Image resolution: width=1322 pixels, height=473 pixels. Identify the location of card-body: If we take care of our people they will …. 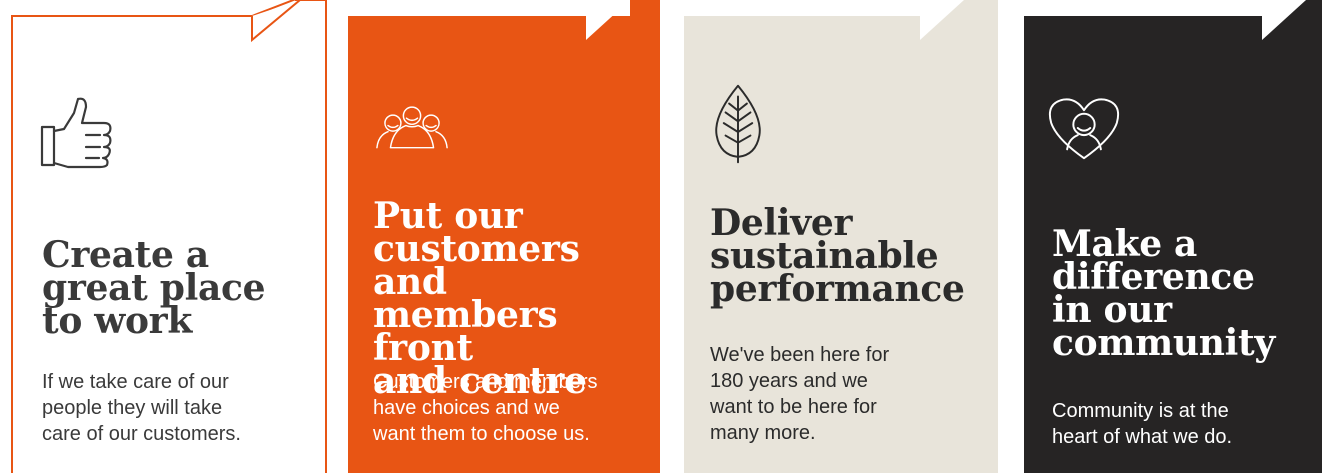
(141, 408).